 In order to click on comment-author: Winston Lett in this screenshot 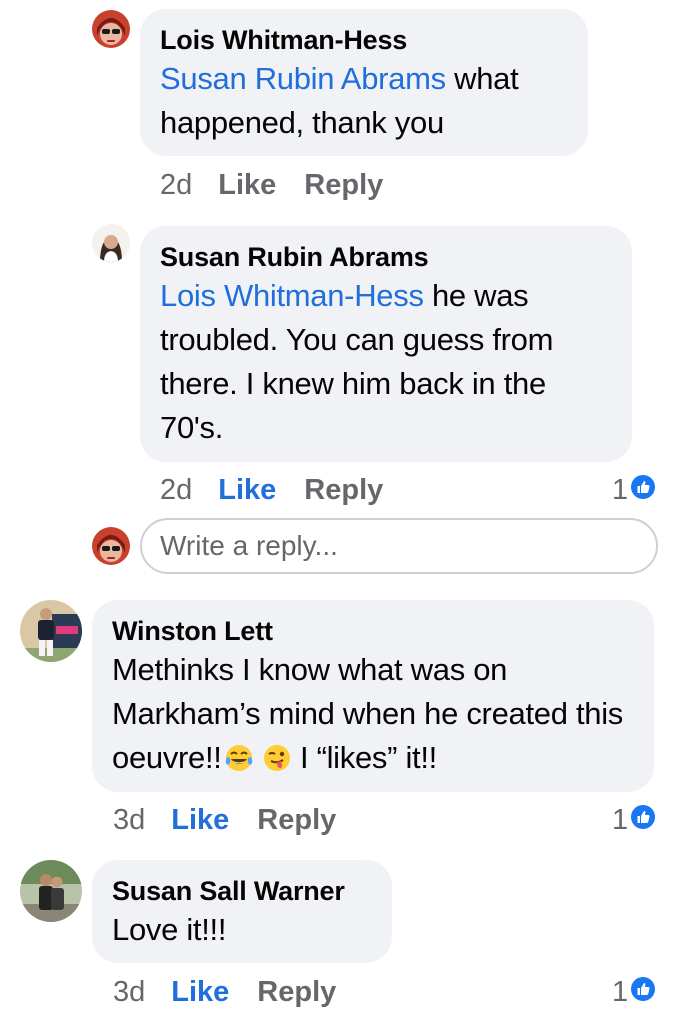, I will do `click(373, 631)`.